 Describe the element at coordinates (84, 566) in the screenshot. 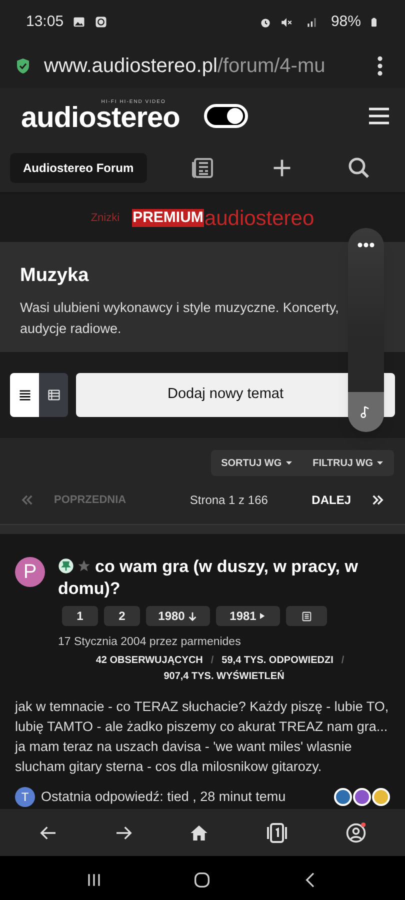

I see `star-icon` at that location.